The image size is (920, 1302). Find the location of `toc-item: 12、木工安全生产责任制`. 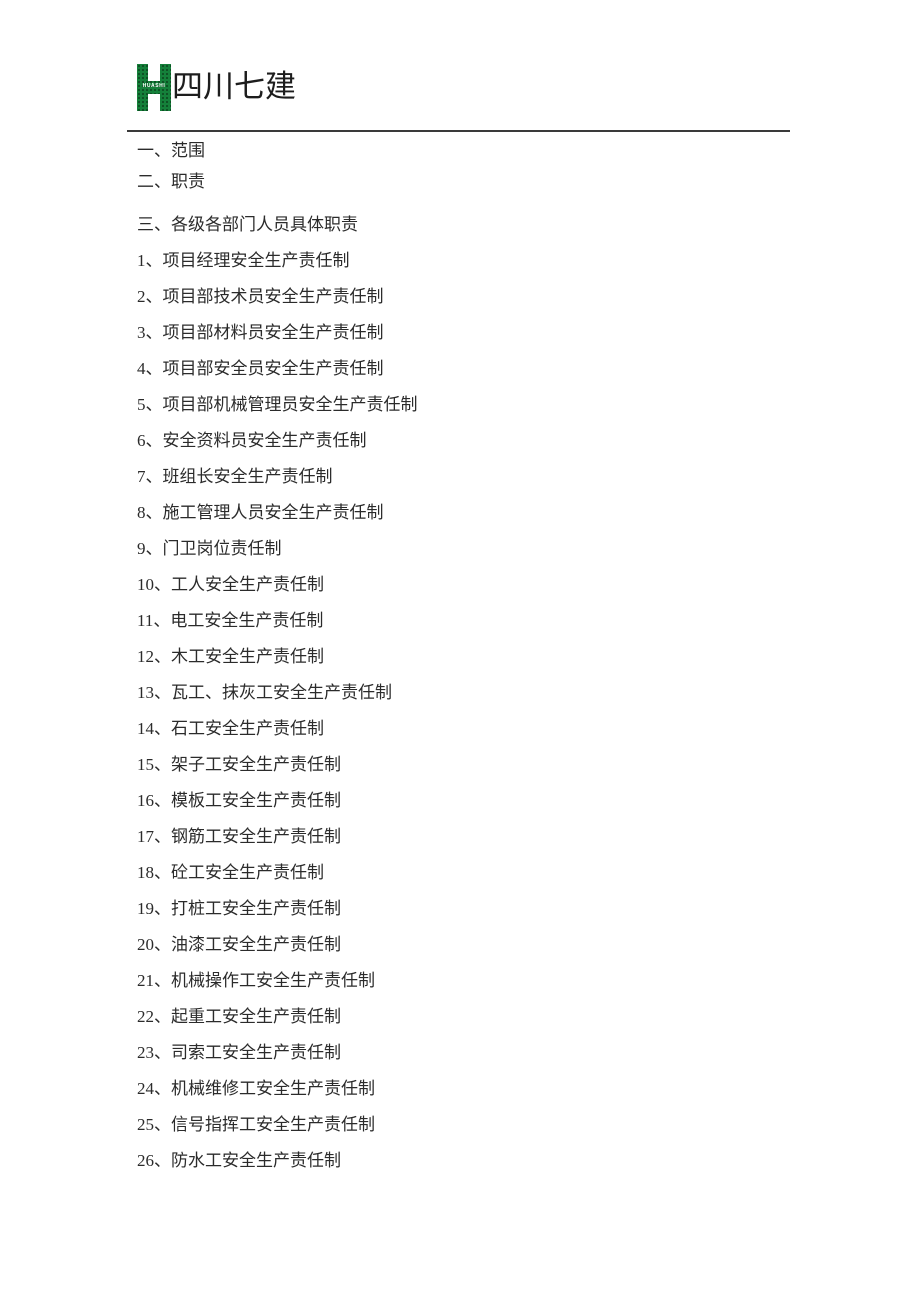

toc-item: 12、木工安全生产责任制 is located at coordinates (230, 656).